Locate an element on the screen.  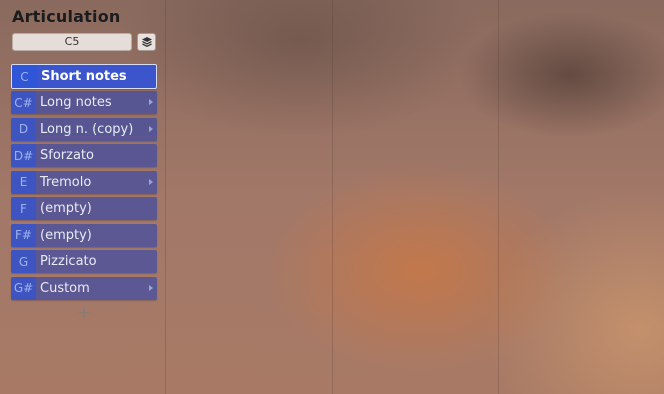
layers-icon is located at coordinates (147, 42).